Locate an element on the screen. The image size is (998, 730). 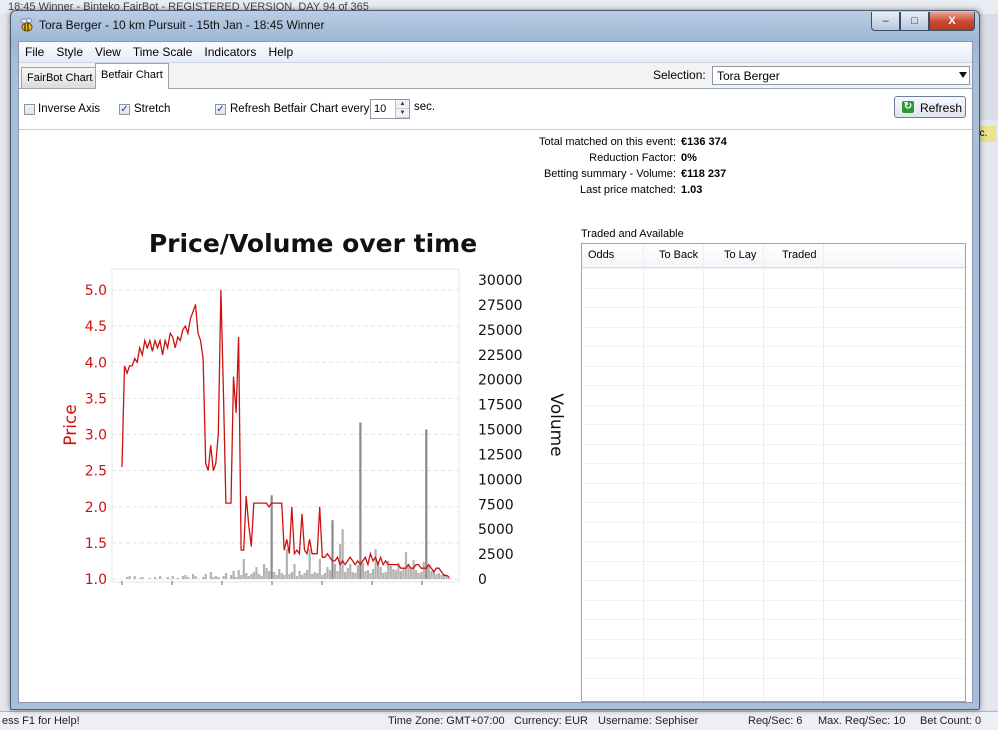
selection-label: Selection: is located at coordinates (679, 75).